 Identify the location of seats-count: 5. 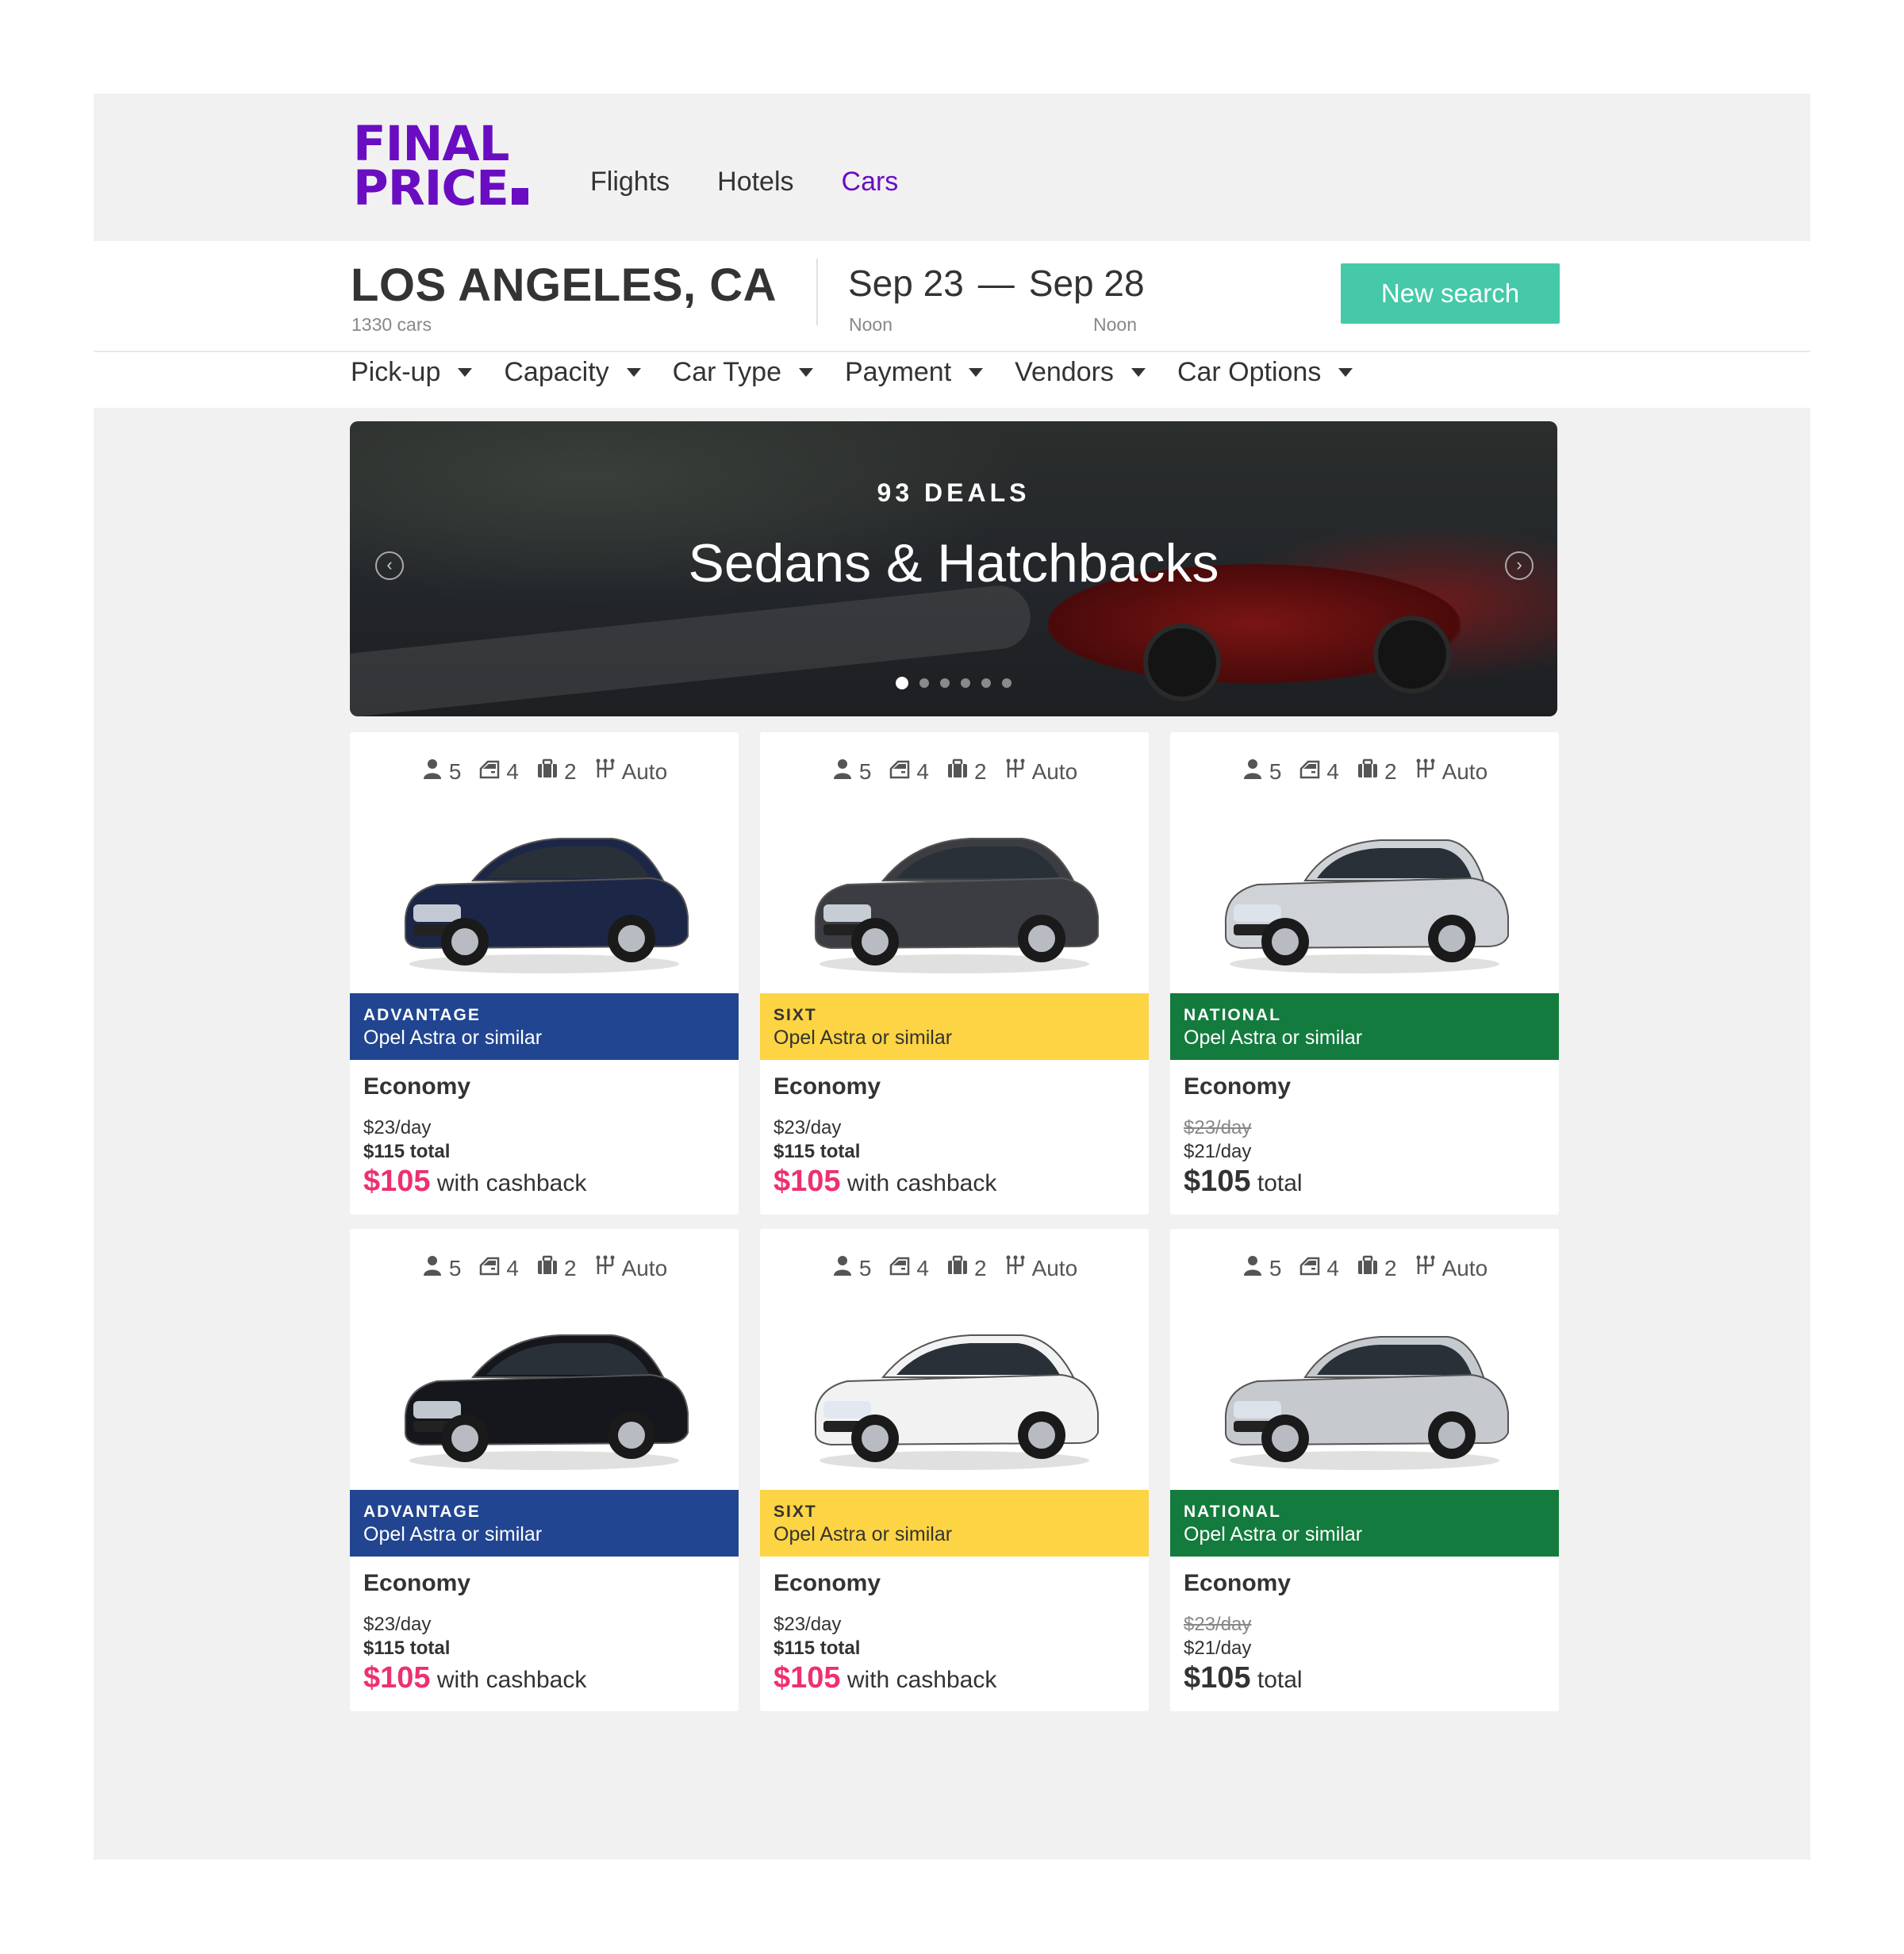
(865, 1267).